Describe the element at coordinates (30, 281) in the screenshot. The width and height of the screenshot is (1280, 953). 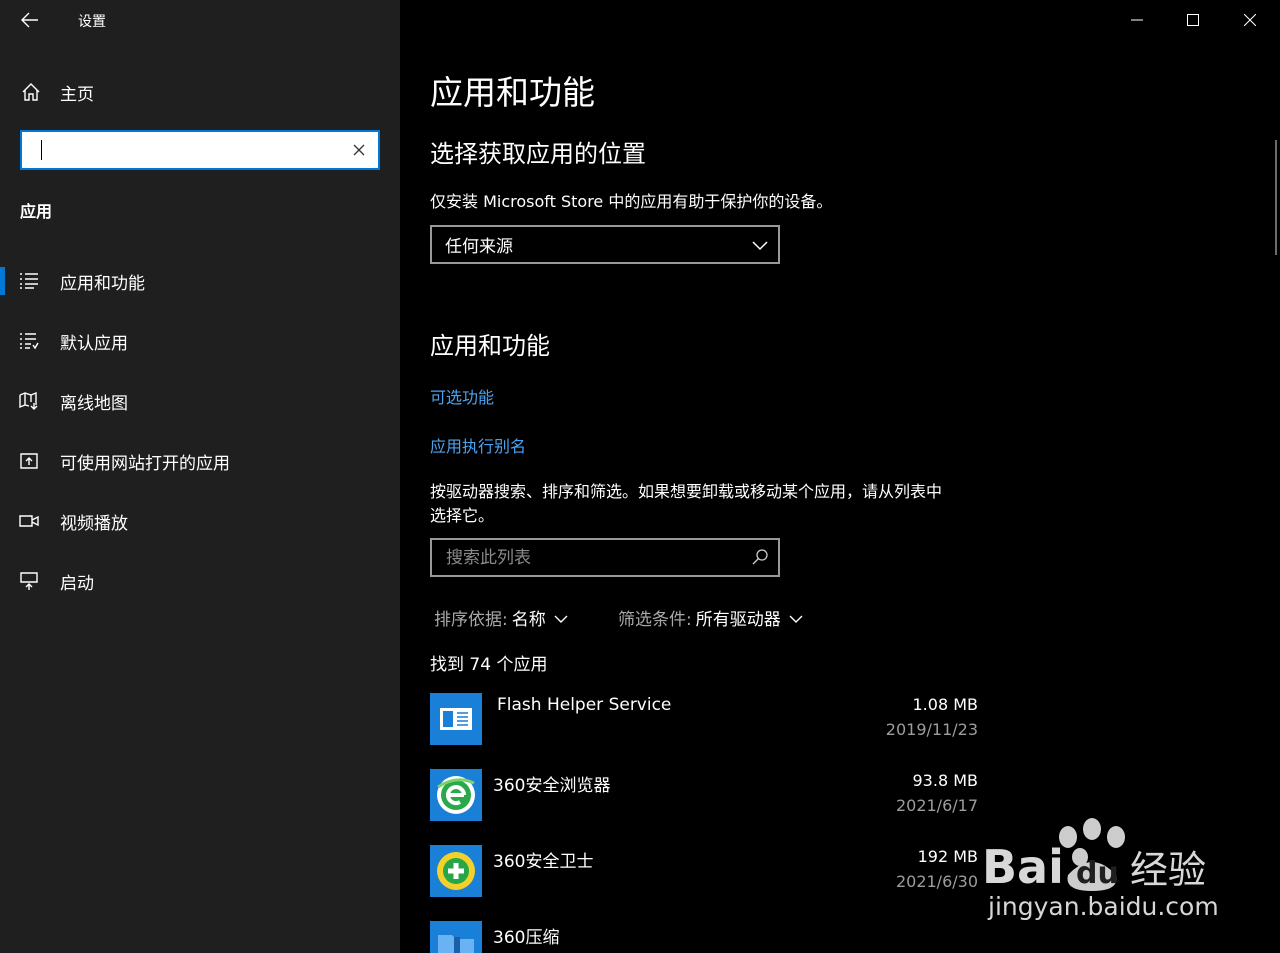
I see `list-icon` at that location.